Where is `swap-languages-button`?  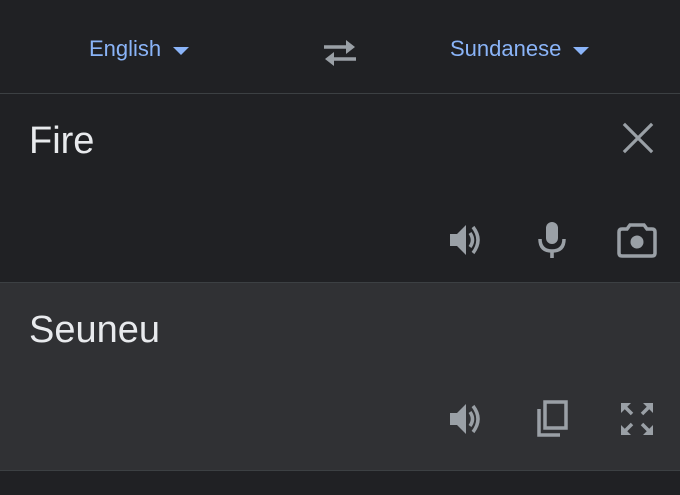
swap-languages-button is located at coordinates (340, 52).